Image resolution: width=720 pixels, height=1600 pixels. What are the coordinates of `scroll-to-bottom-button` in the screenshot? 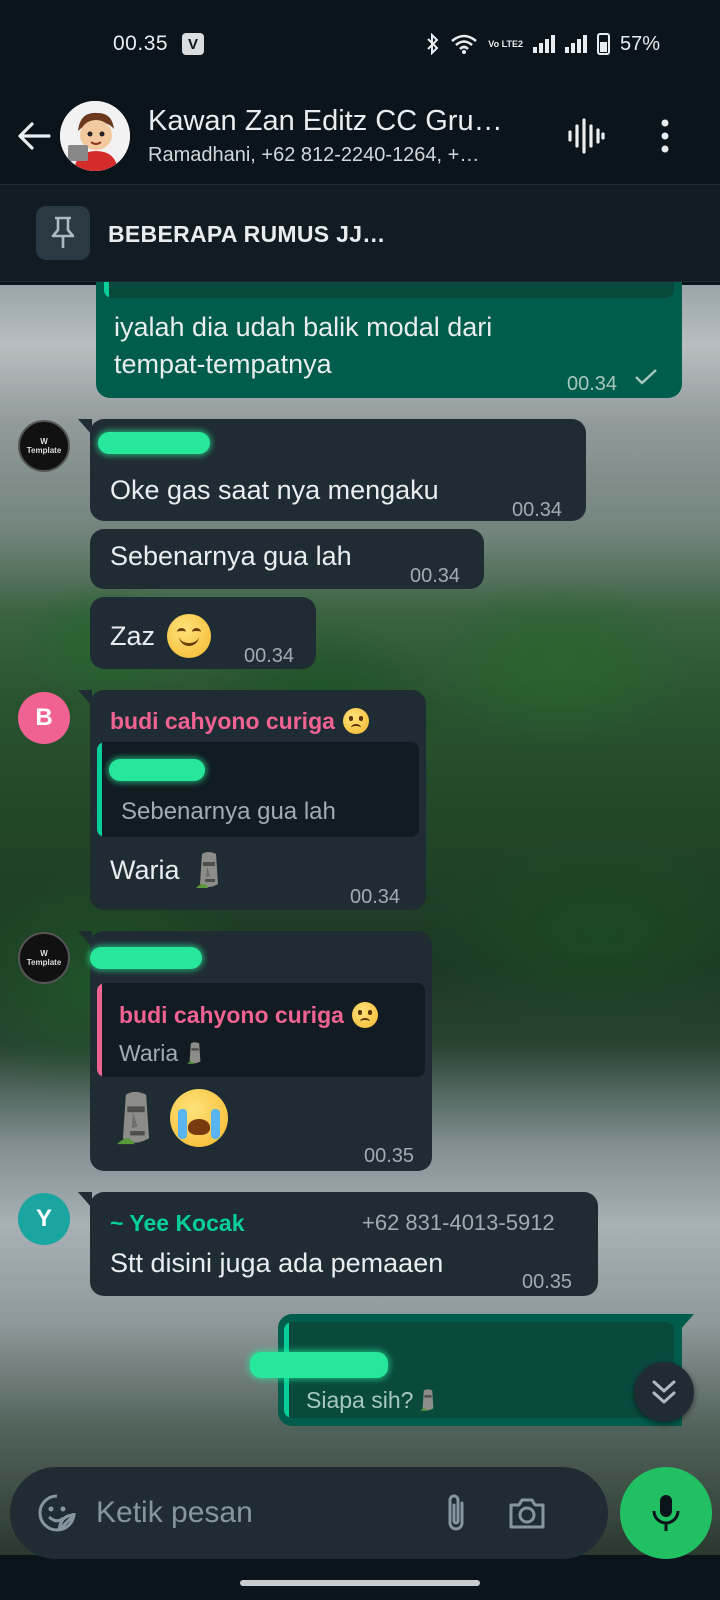 It's located at (664, 1392).